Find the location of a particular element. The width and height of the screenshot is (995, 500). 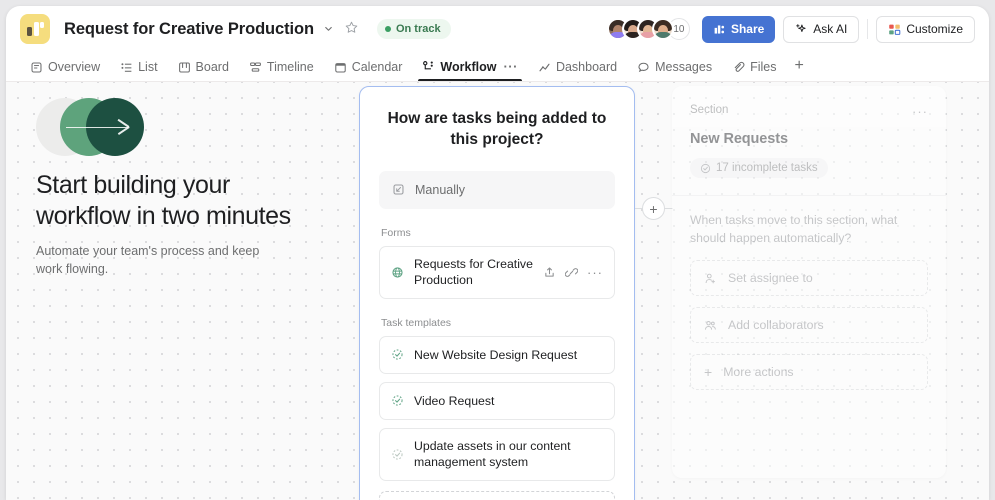

intake-manually-row: Manually is located at coordinates (497, 189).